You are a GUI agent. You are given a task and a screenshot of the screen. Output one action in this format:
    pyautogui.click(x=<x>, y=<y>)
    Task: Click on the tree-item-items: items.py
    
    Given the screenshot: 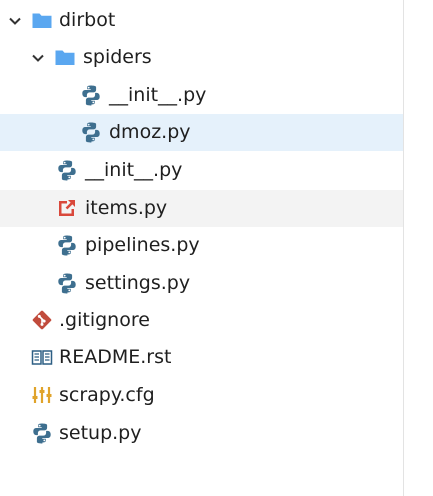 What is the action you would take?
    pyautogui.click(x=201, y=208)
    